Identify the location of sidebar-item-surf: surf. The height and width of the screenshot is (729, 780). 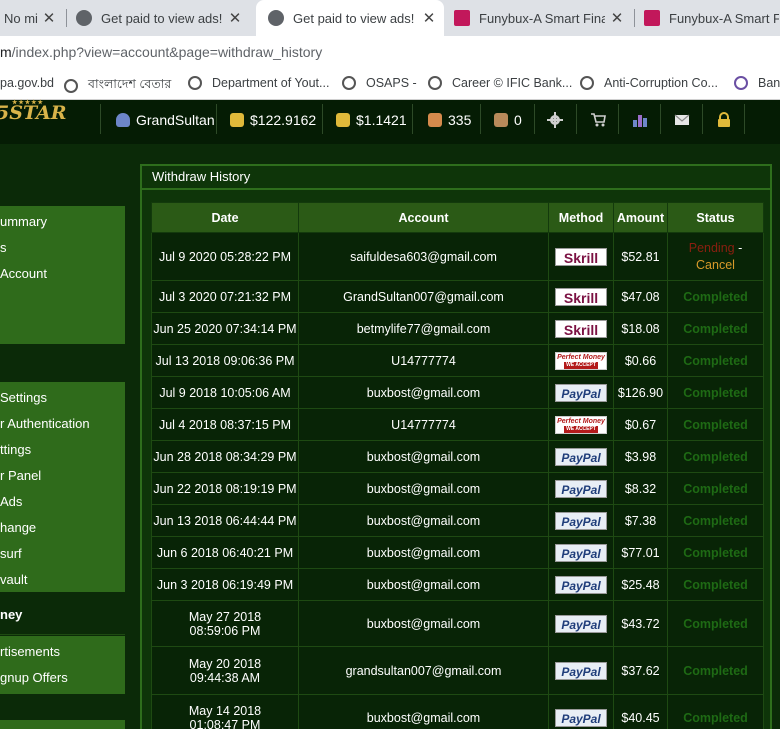
(11, 553).